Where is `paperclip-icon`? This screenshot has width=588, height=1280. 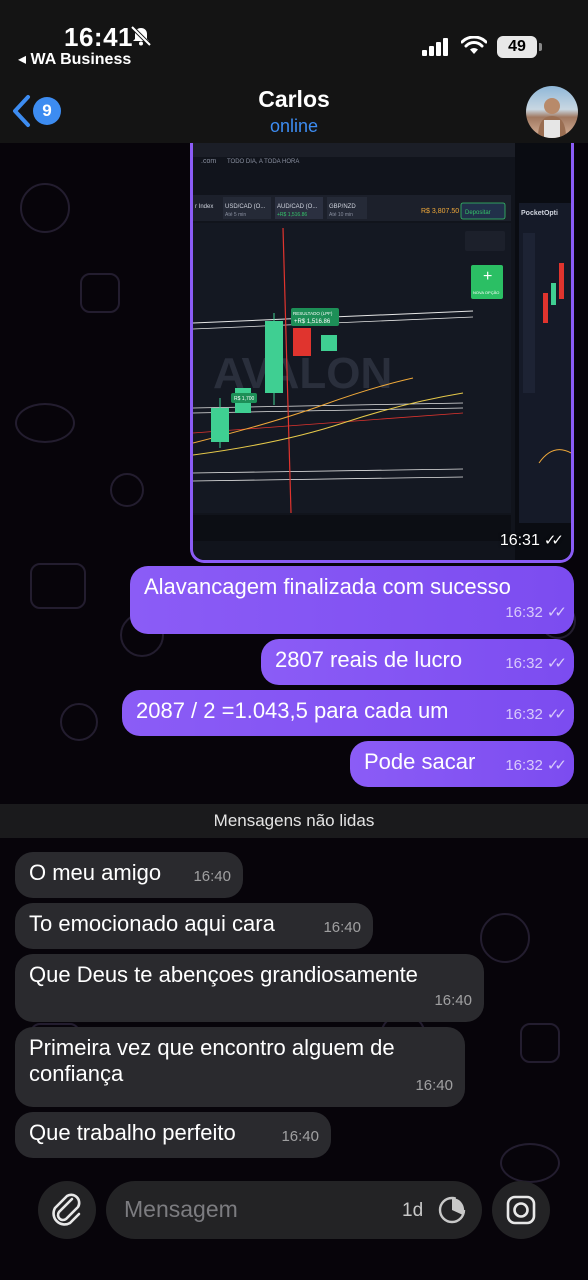 paperclip-icon is located at coordinates (66, 1209).